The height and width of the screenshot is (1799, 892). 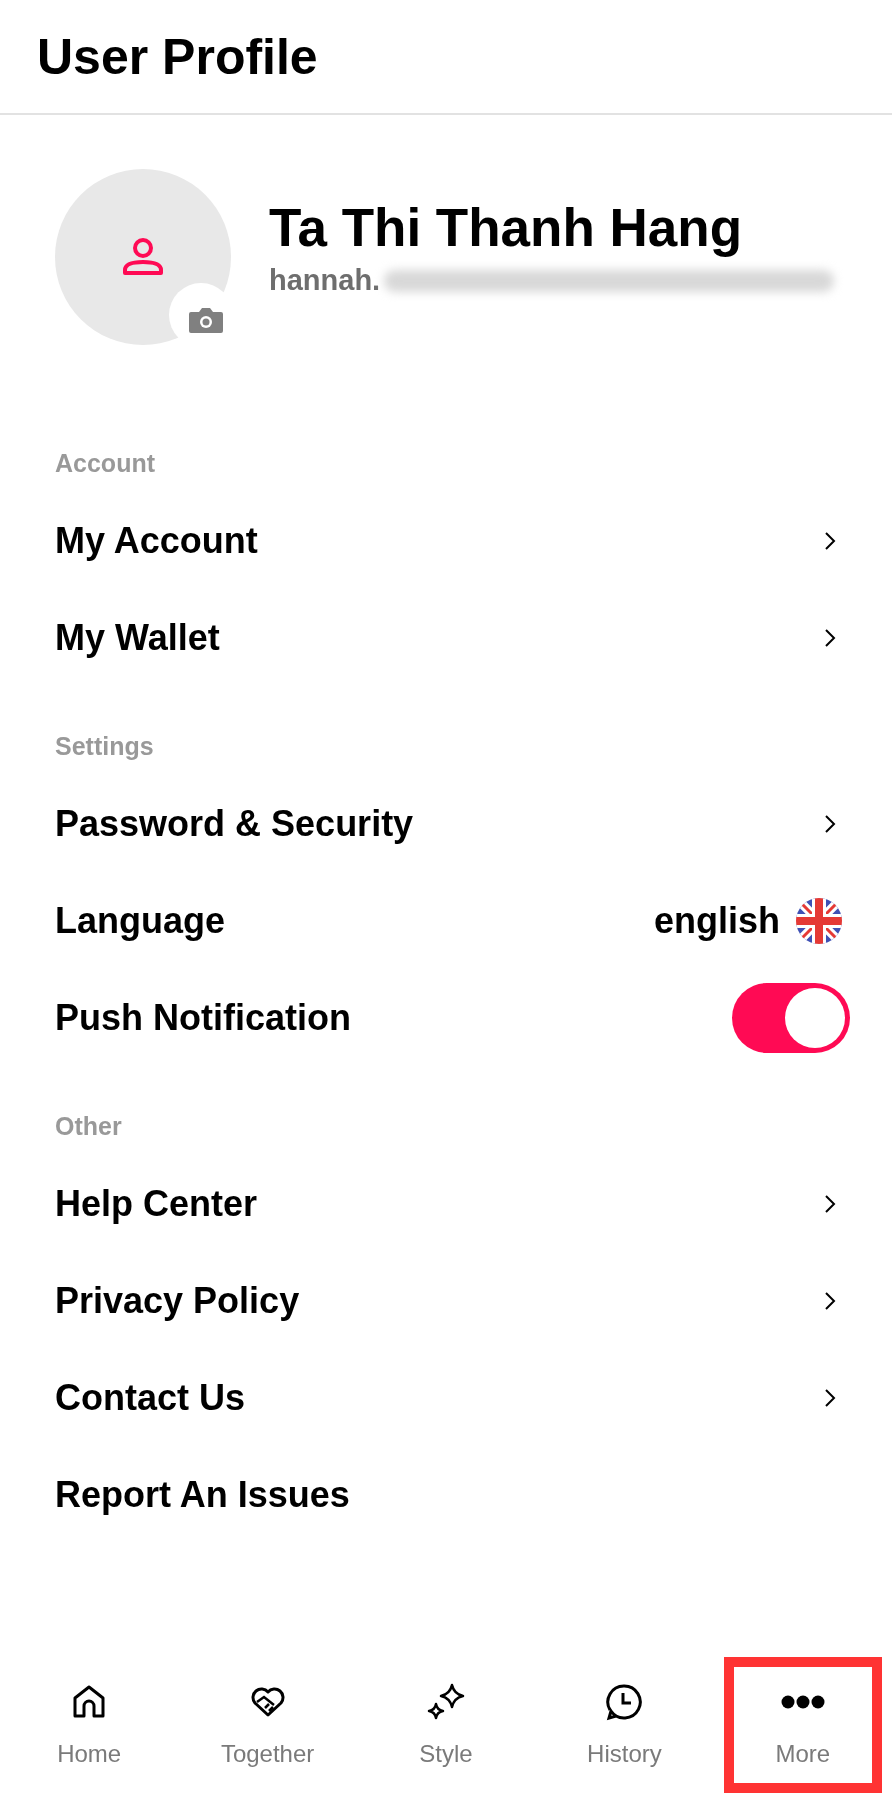 I want to click on menu-item: Language, so click(x=140, y=920).